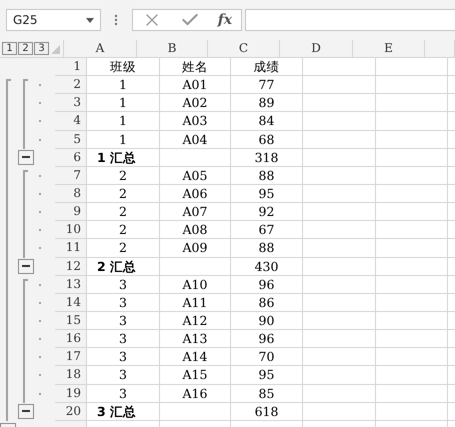  I want to click on table-cell: A03, so click(195, 121).